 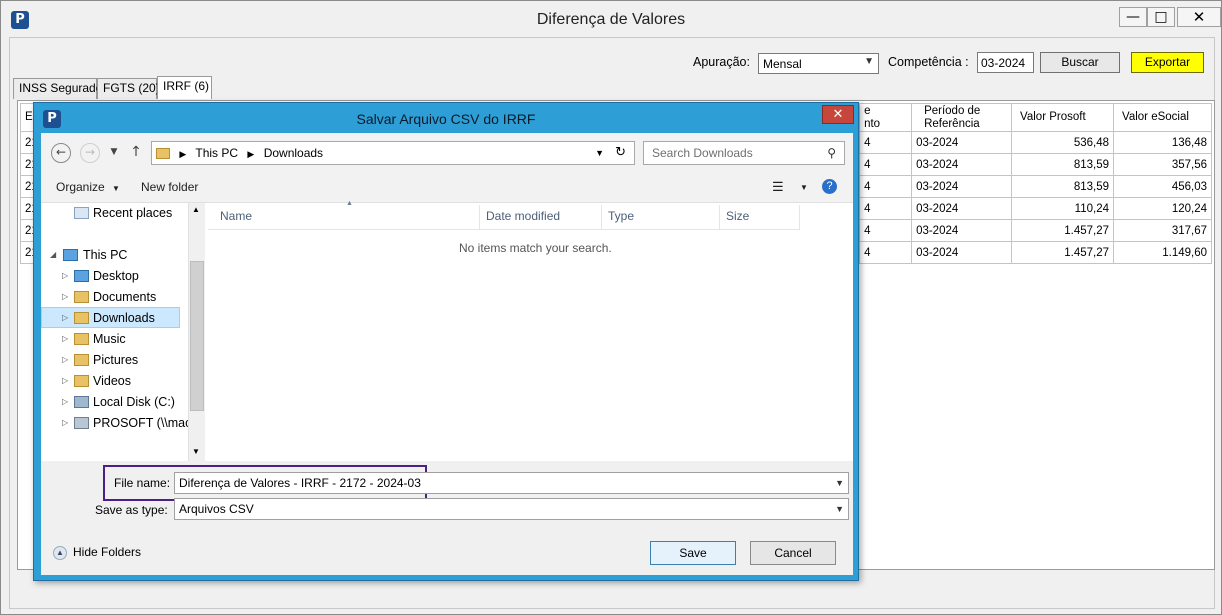 I want to click on cell-valor-prosoft: 110,24, so click(x=1062, y=208).